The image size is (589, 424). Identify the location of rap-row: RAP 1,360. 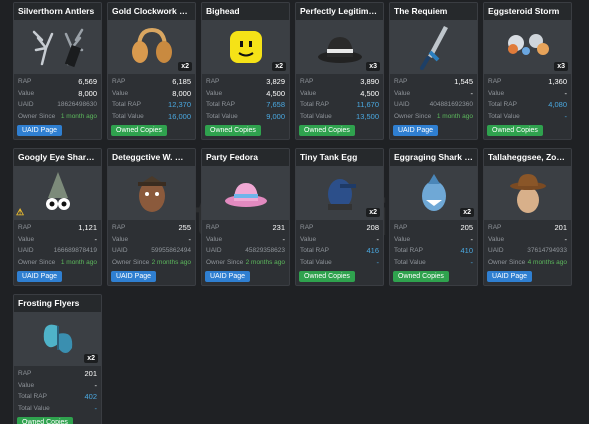
(527, 82).